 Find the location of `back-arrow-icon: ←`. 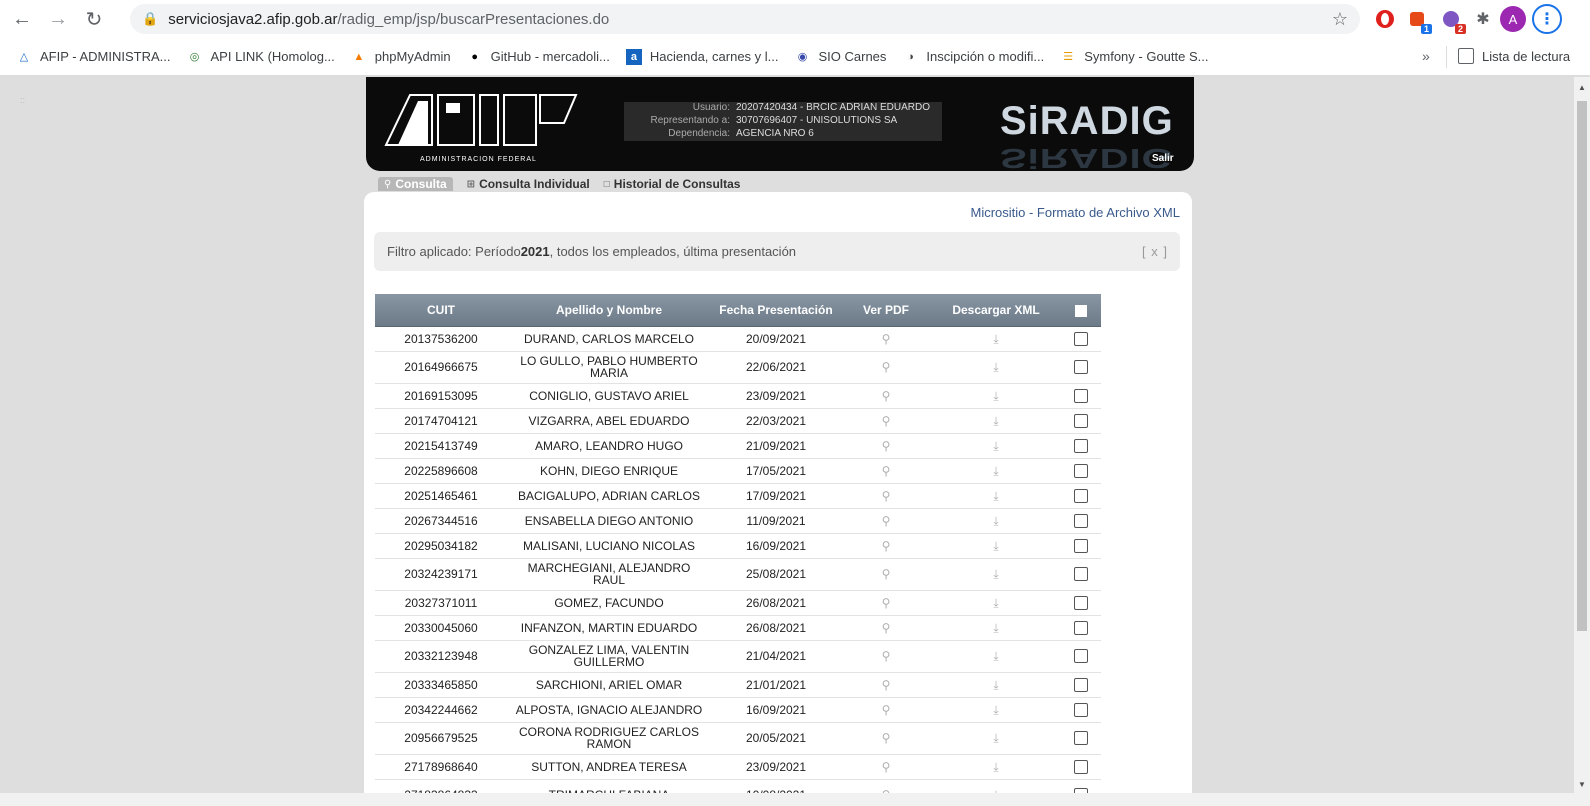

back-arrow-icon: ← is located at coordinates (22, 19).